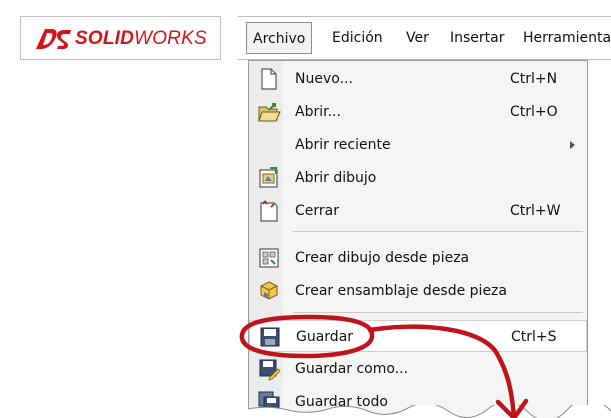 This screenshot has height=418, width=611. I want to click on menu-item-crear-dibujo: Crear dibujo desde pieza, so click(418, 258).